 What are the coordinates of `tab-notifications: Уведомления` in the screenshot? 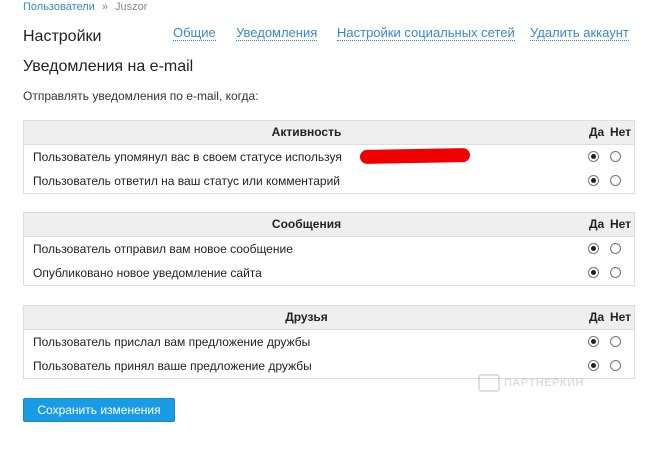 It's located at (277, 33).